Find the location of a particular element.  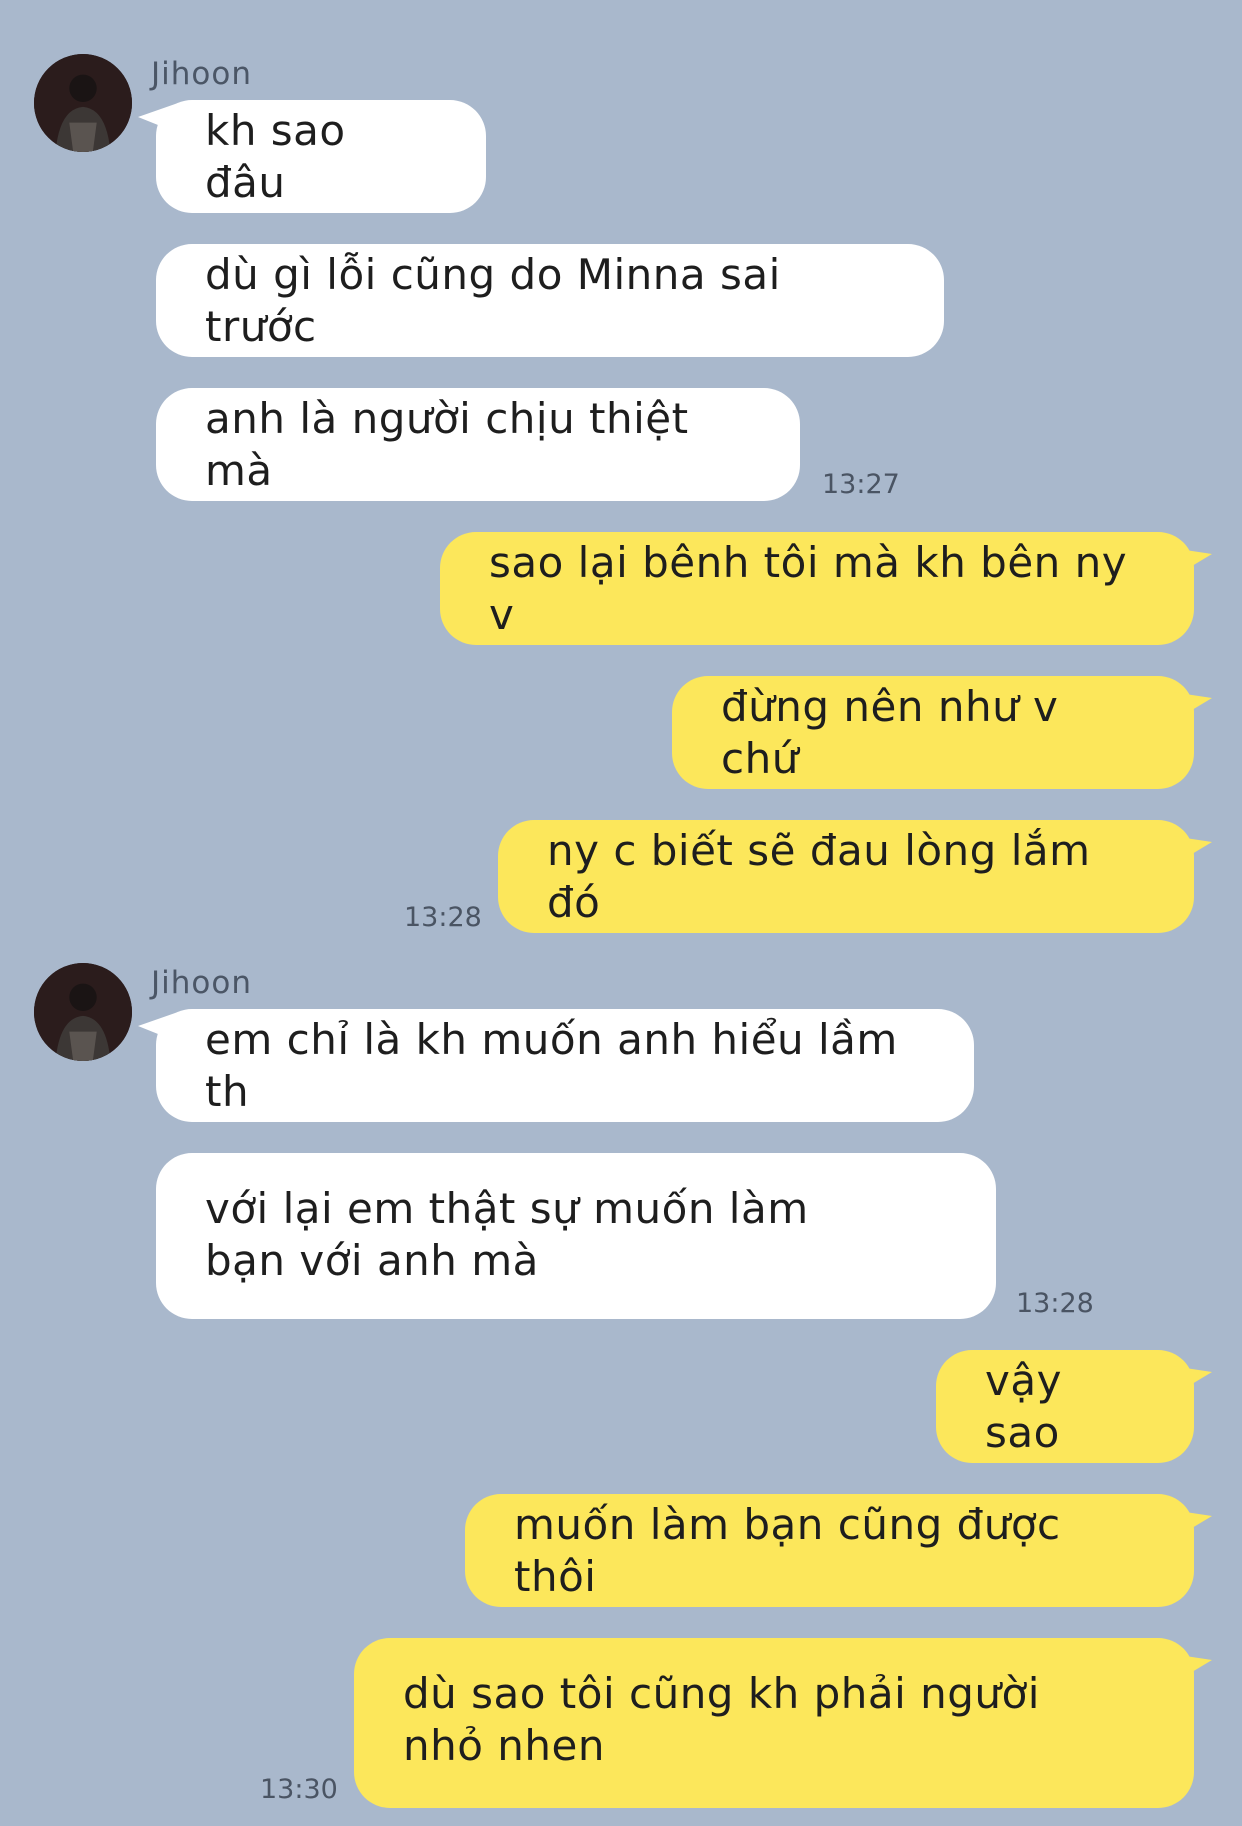

message-bubble-incoming: kh sao đâu is located at coordinates (321, 156).